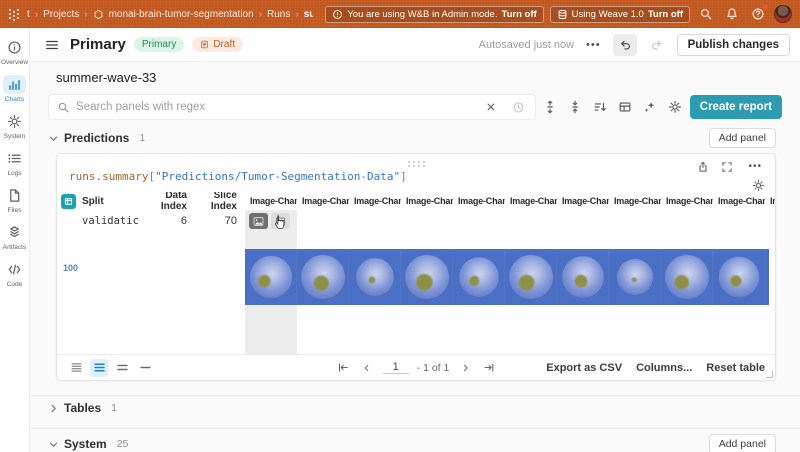 The height and width of the screenshot is (452, 800). Describe the element at coordinates (14, 200) in the screenshot. I see `sidebar-item-files: Files` at that location.